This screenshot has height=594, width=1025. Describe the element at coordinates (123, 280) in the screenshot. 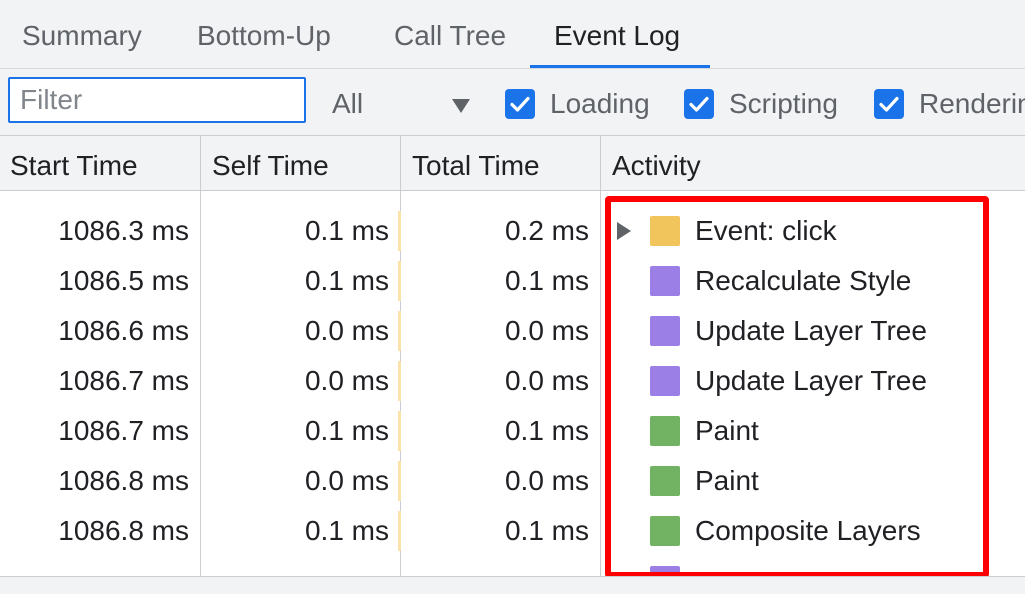

I see `start-time-cell: 1086.5 ms` at that location.